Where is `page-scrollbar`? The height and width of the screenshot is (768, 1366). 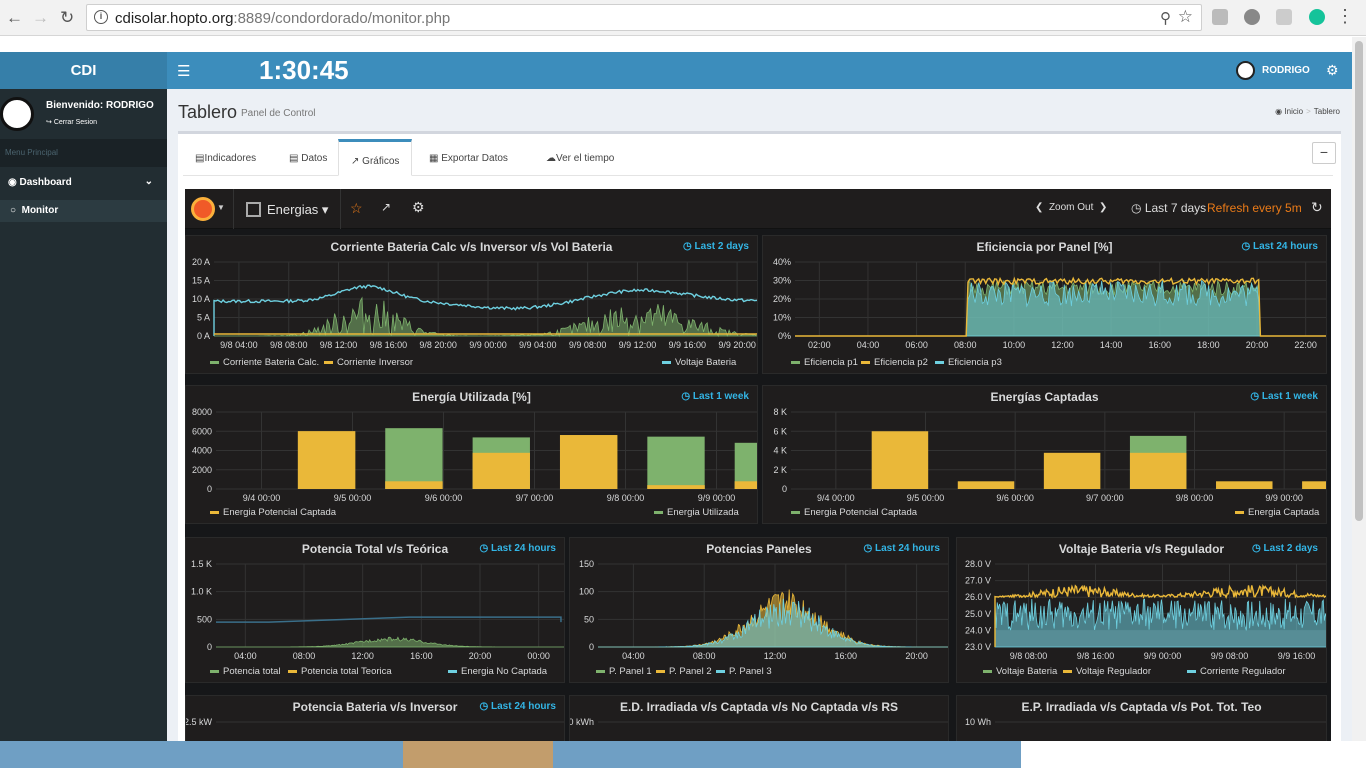
page-scrollbar is located at coordinates (1359, 389).